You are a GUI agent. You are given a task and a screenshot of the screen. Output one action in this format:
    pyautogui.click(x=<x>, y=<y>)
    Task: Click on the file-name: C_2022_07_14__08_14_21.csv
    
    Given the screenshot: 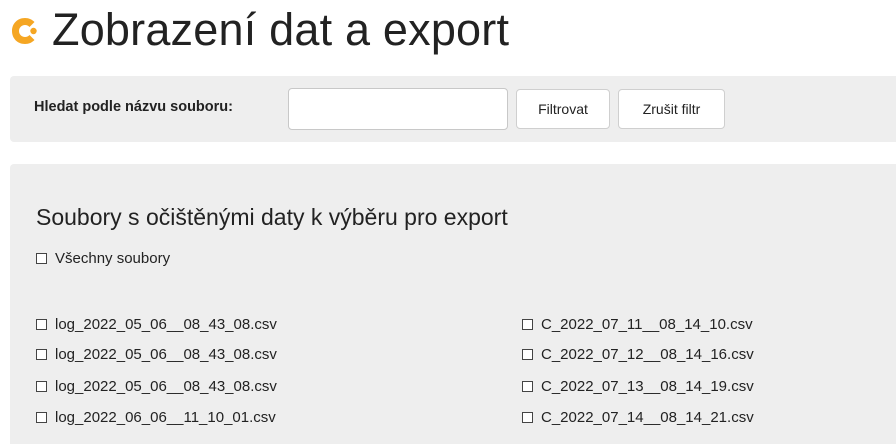 What is the action you would take?
    pyautogui.click(x=647, y=417)
    